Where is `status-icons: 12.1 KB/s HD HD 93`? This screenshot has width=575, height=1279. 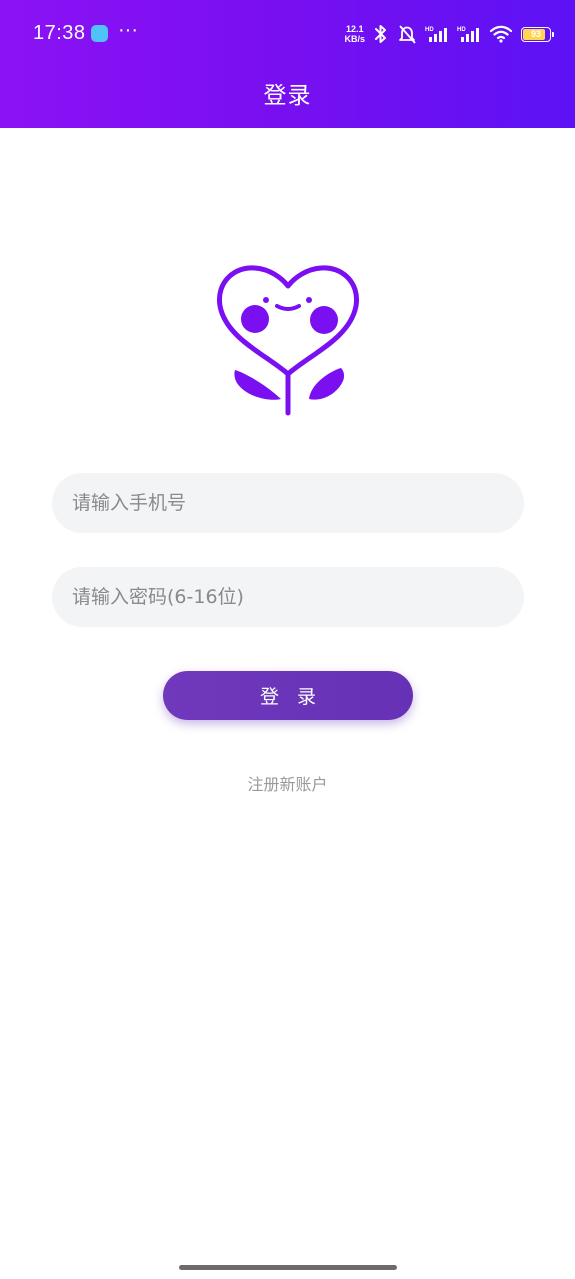 status-icons: 12.1 KB/s HD HD 93 is located at coordinates (449, 34).